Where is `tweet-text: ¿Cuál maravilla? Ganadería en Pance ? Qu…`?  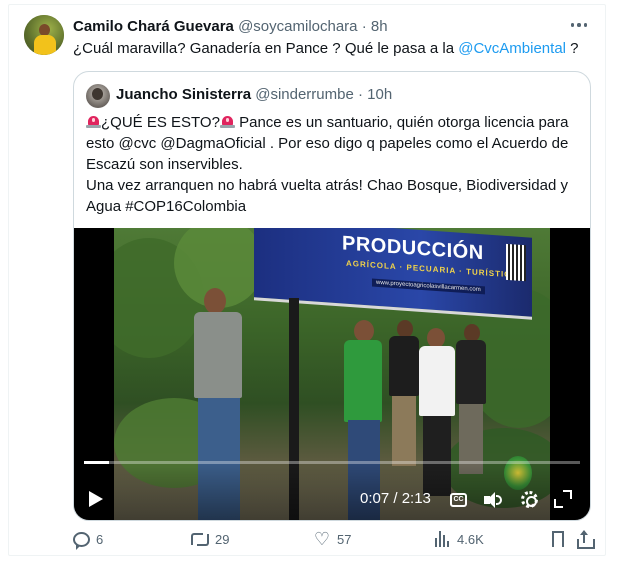 tweet-text: ¿Cuál maravilla? Ganadería en Pance ? Qu… is located at coordinates (333, 49).